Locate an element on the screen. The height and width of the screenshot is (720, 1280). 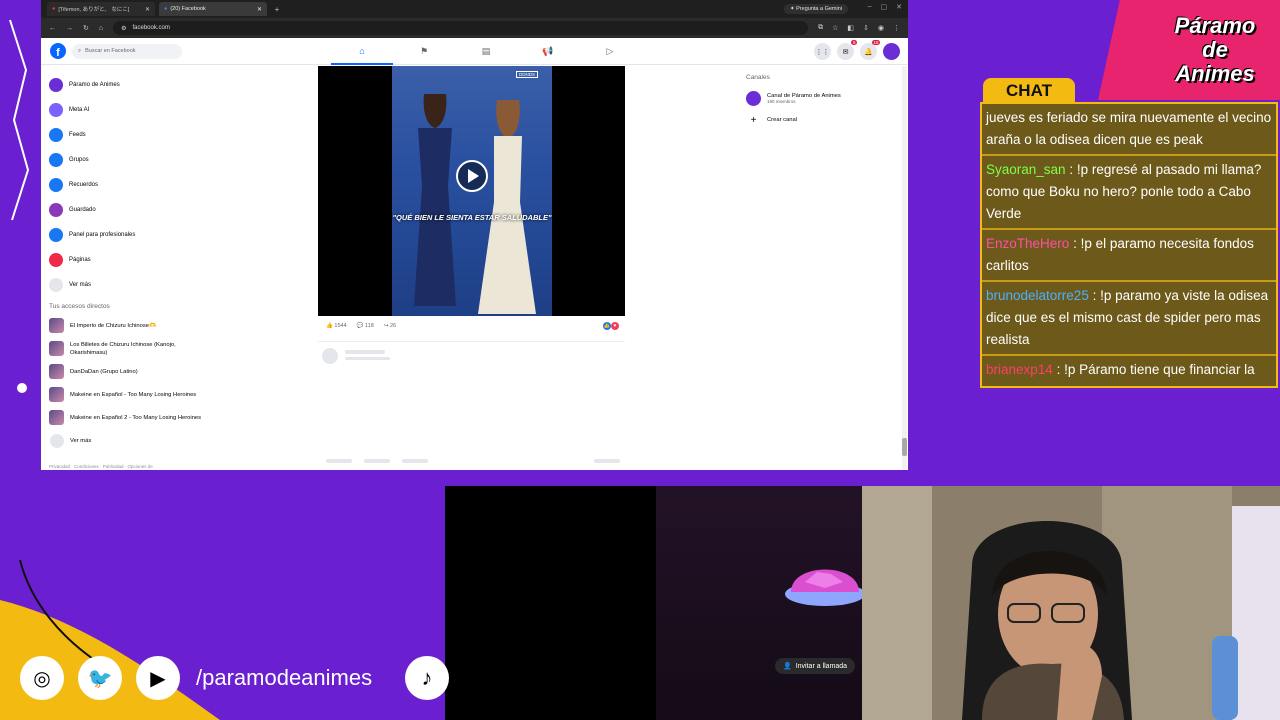
shortcut-label: DanDaDan (Grupo Latino) is located at coordinates (104, 371).